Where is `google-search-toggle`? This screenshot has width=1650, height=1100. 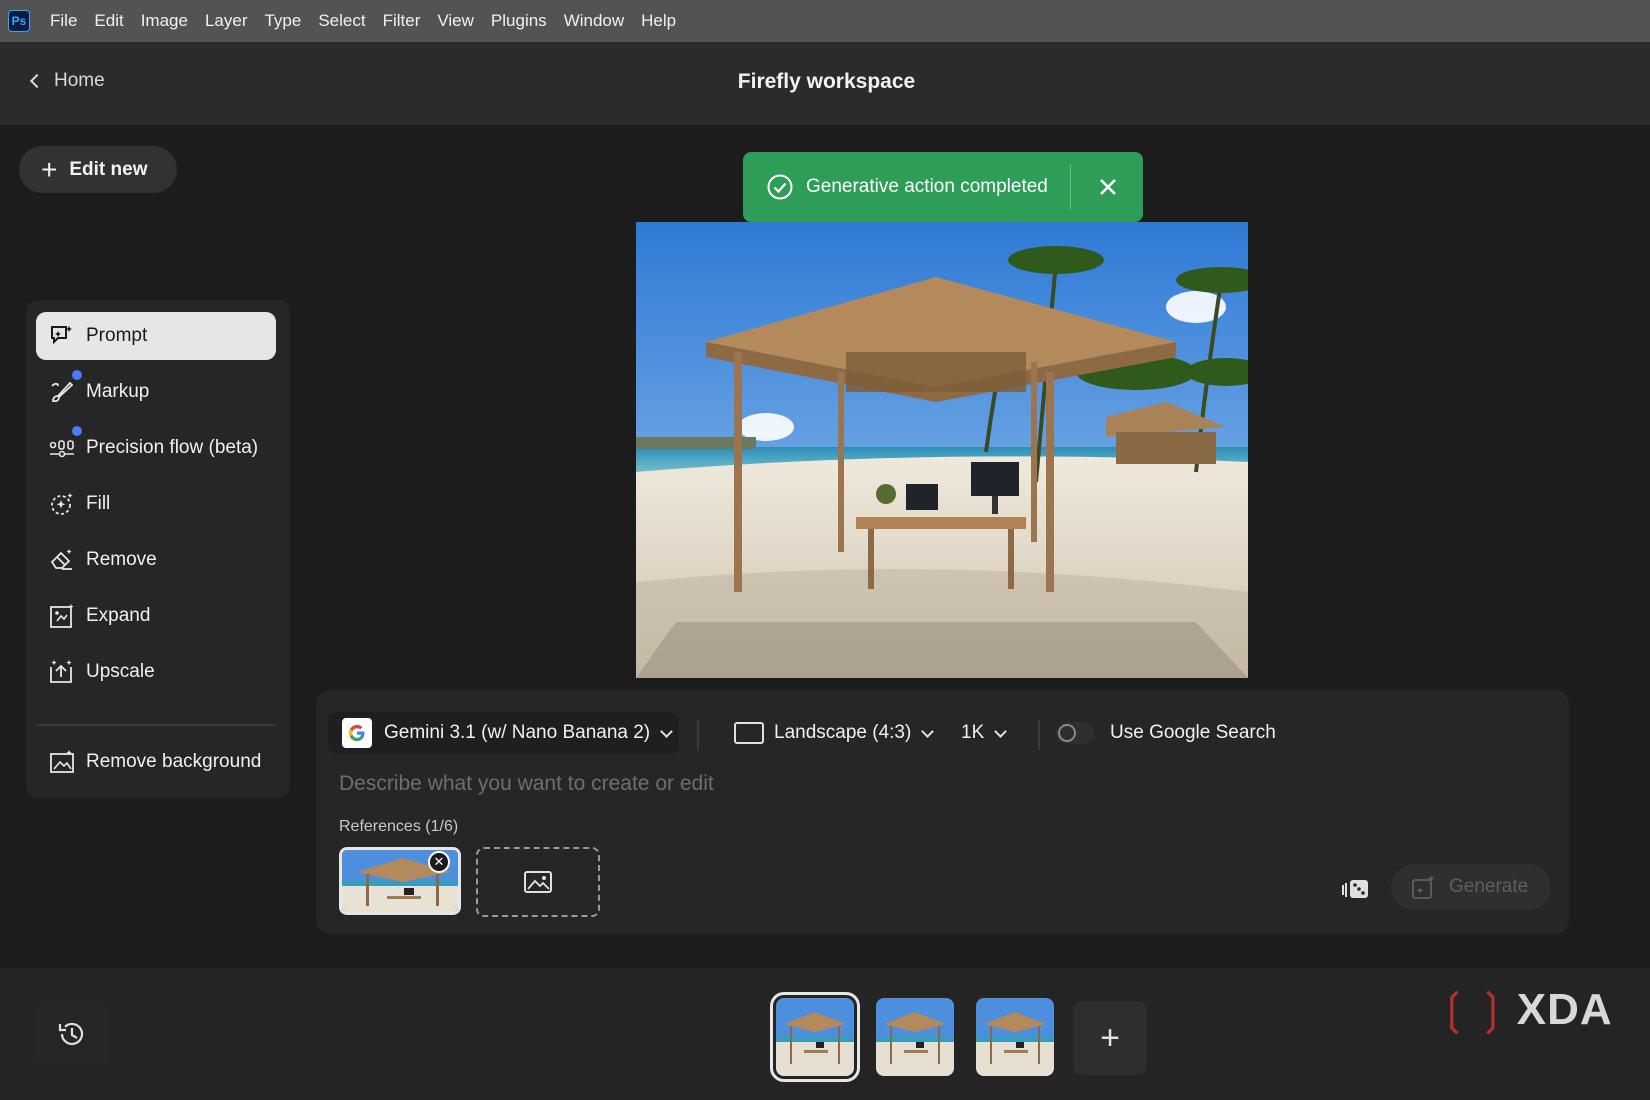
google-search-toggle is located at coordinates (1075, 733).